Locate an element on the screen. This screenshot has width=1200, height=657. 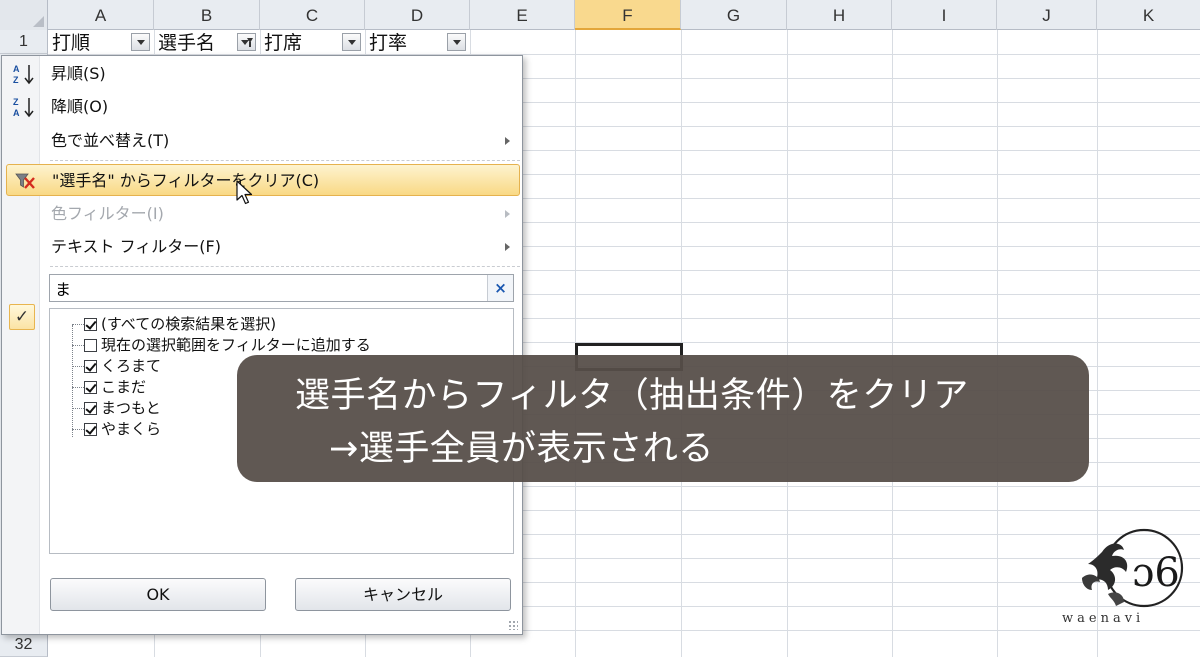
caption-line-1: 選手名からフィルタ（抽出条件）をクリア is located at coordinates (632, 396).